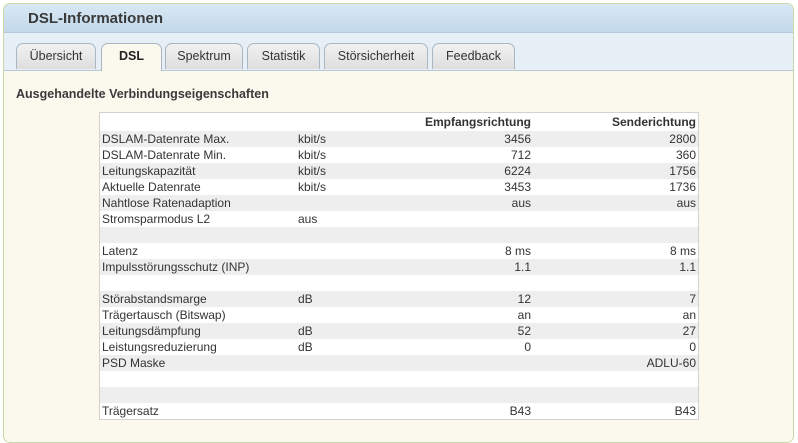  Describe the element at coordinates (308, 219) in the screenshot. I see `row-unit: aus` at that location.